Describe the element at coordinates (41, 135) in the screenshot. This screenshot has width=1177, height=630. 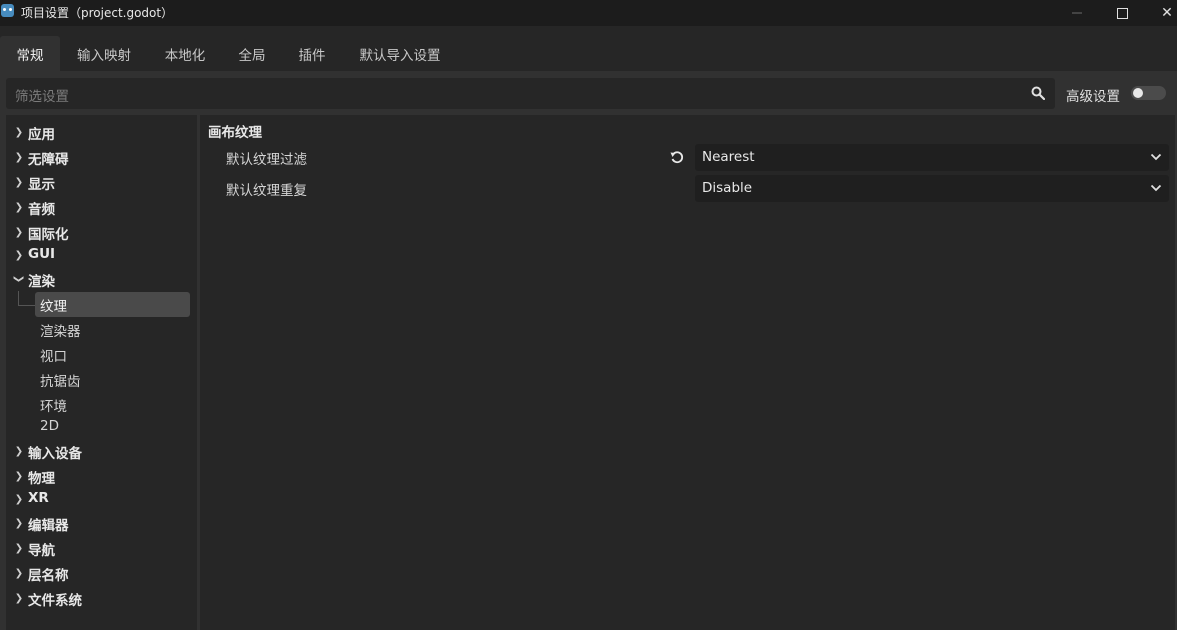
I see `tree-item-label: 应用` at that location.